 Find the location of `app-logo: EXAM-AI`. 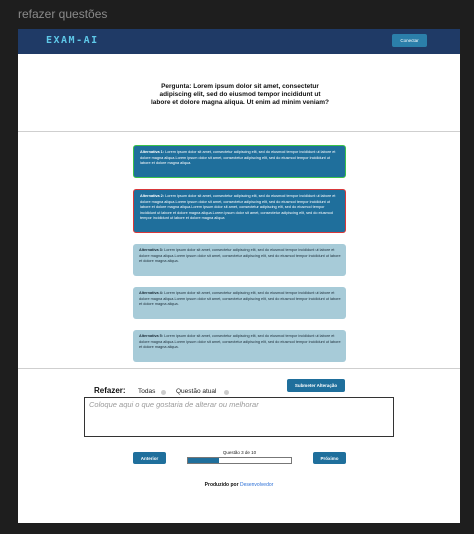

app-logo: EXAM-AI is located at coordinates (72, 40).